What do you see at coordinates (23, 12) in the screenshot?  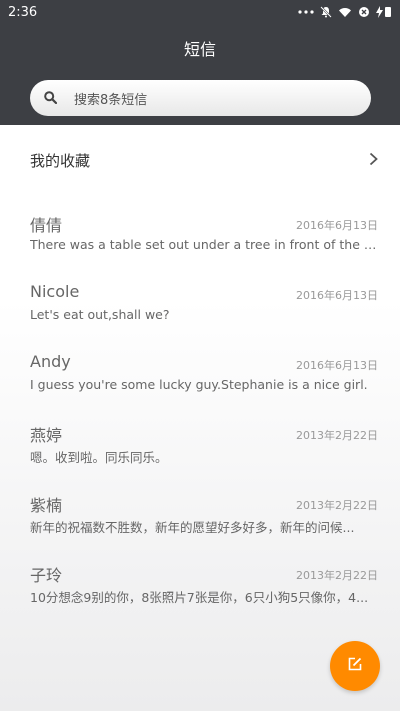 I see `status-time: 2:36` at bounding box center [23, 12].